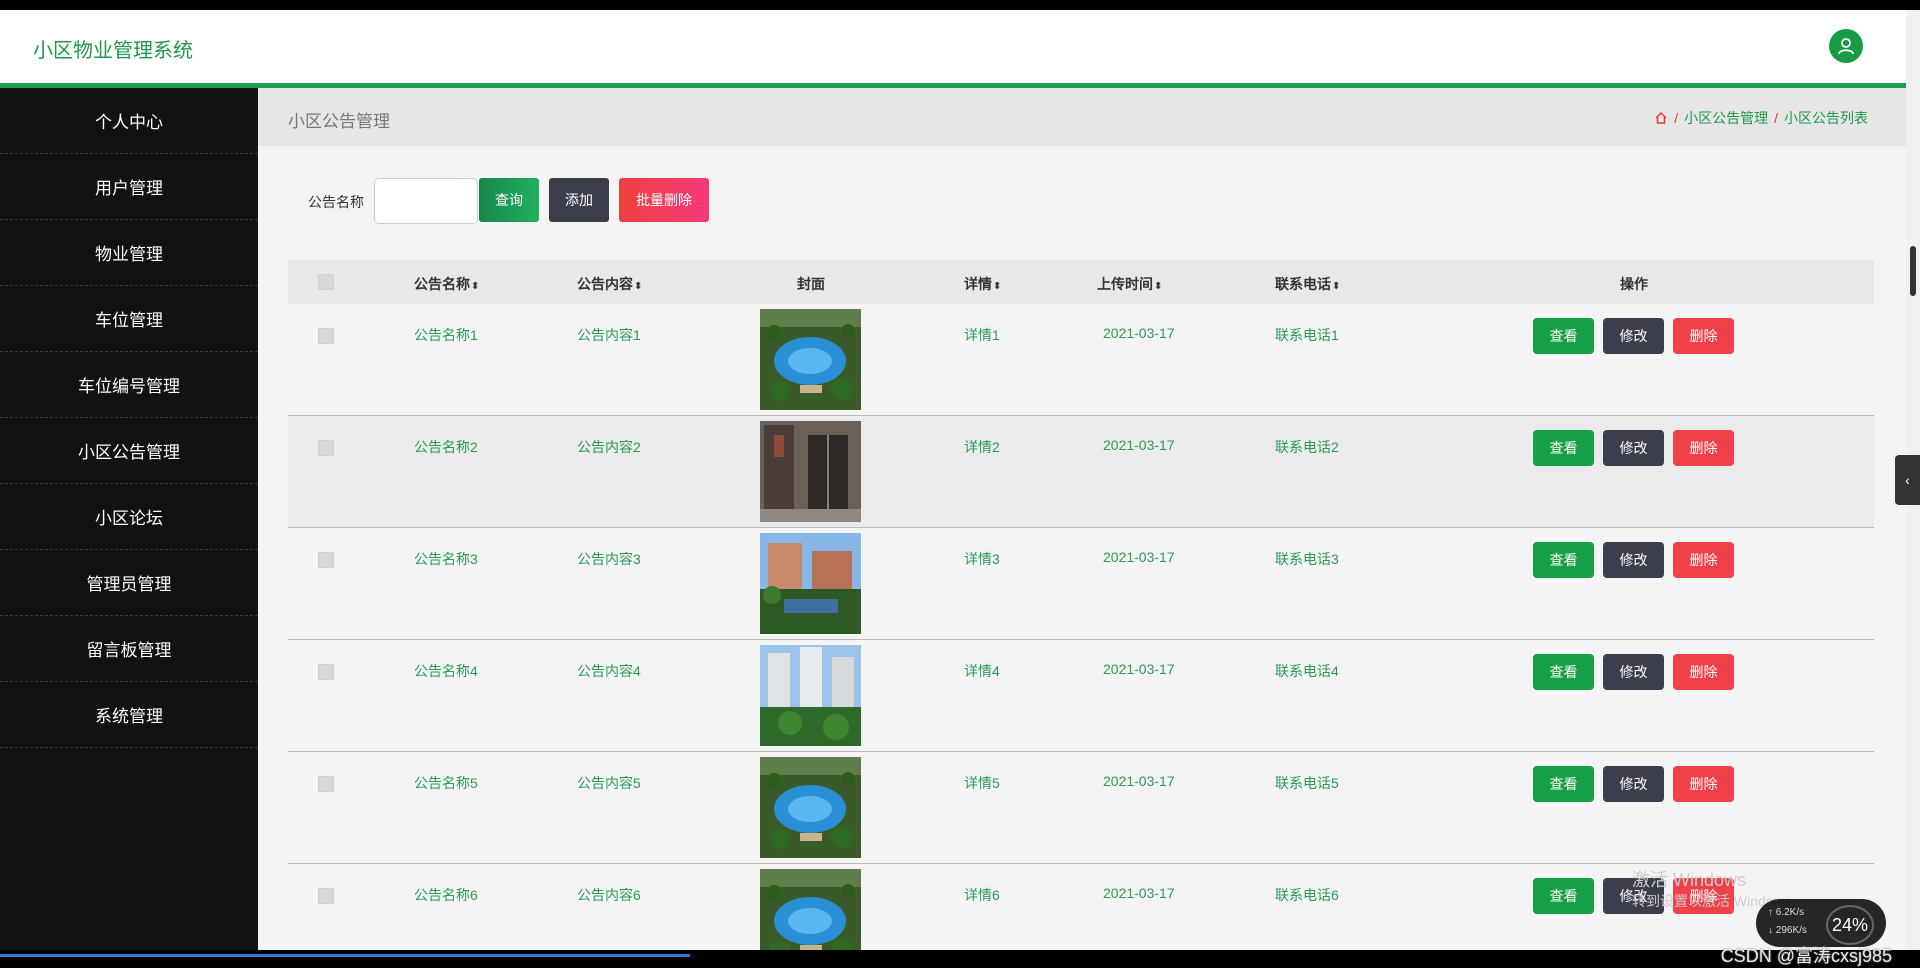  What do you see at coordinates (129, 319) in the screenshot?
I see `sidebar-item: 车位管理` at bounding box center [129, 319].